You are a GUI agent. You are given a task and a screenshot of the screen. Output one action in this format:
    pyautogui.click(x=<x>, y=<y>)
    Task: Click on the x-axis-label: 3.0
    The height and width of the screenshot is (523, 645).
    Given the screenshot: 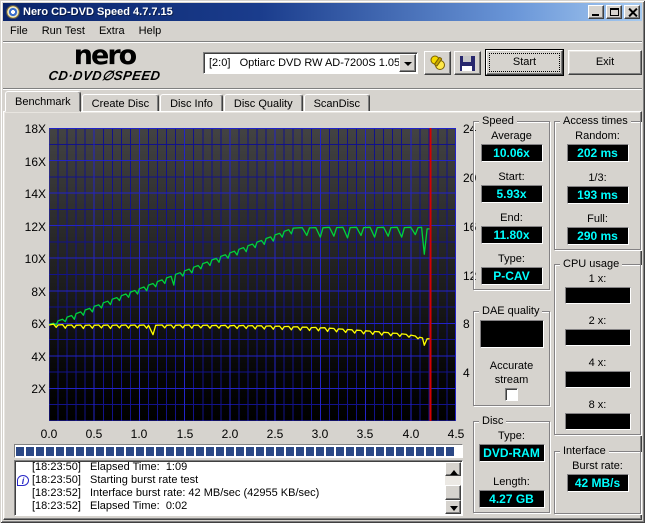 What is the action you would take?
    pyautogui.click(x=320, y=434)
    